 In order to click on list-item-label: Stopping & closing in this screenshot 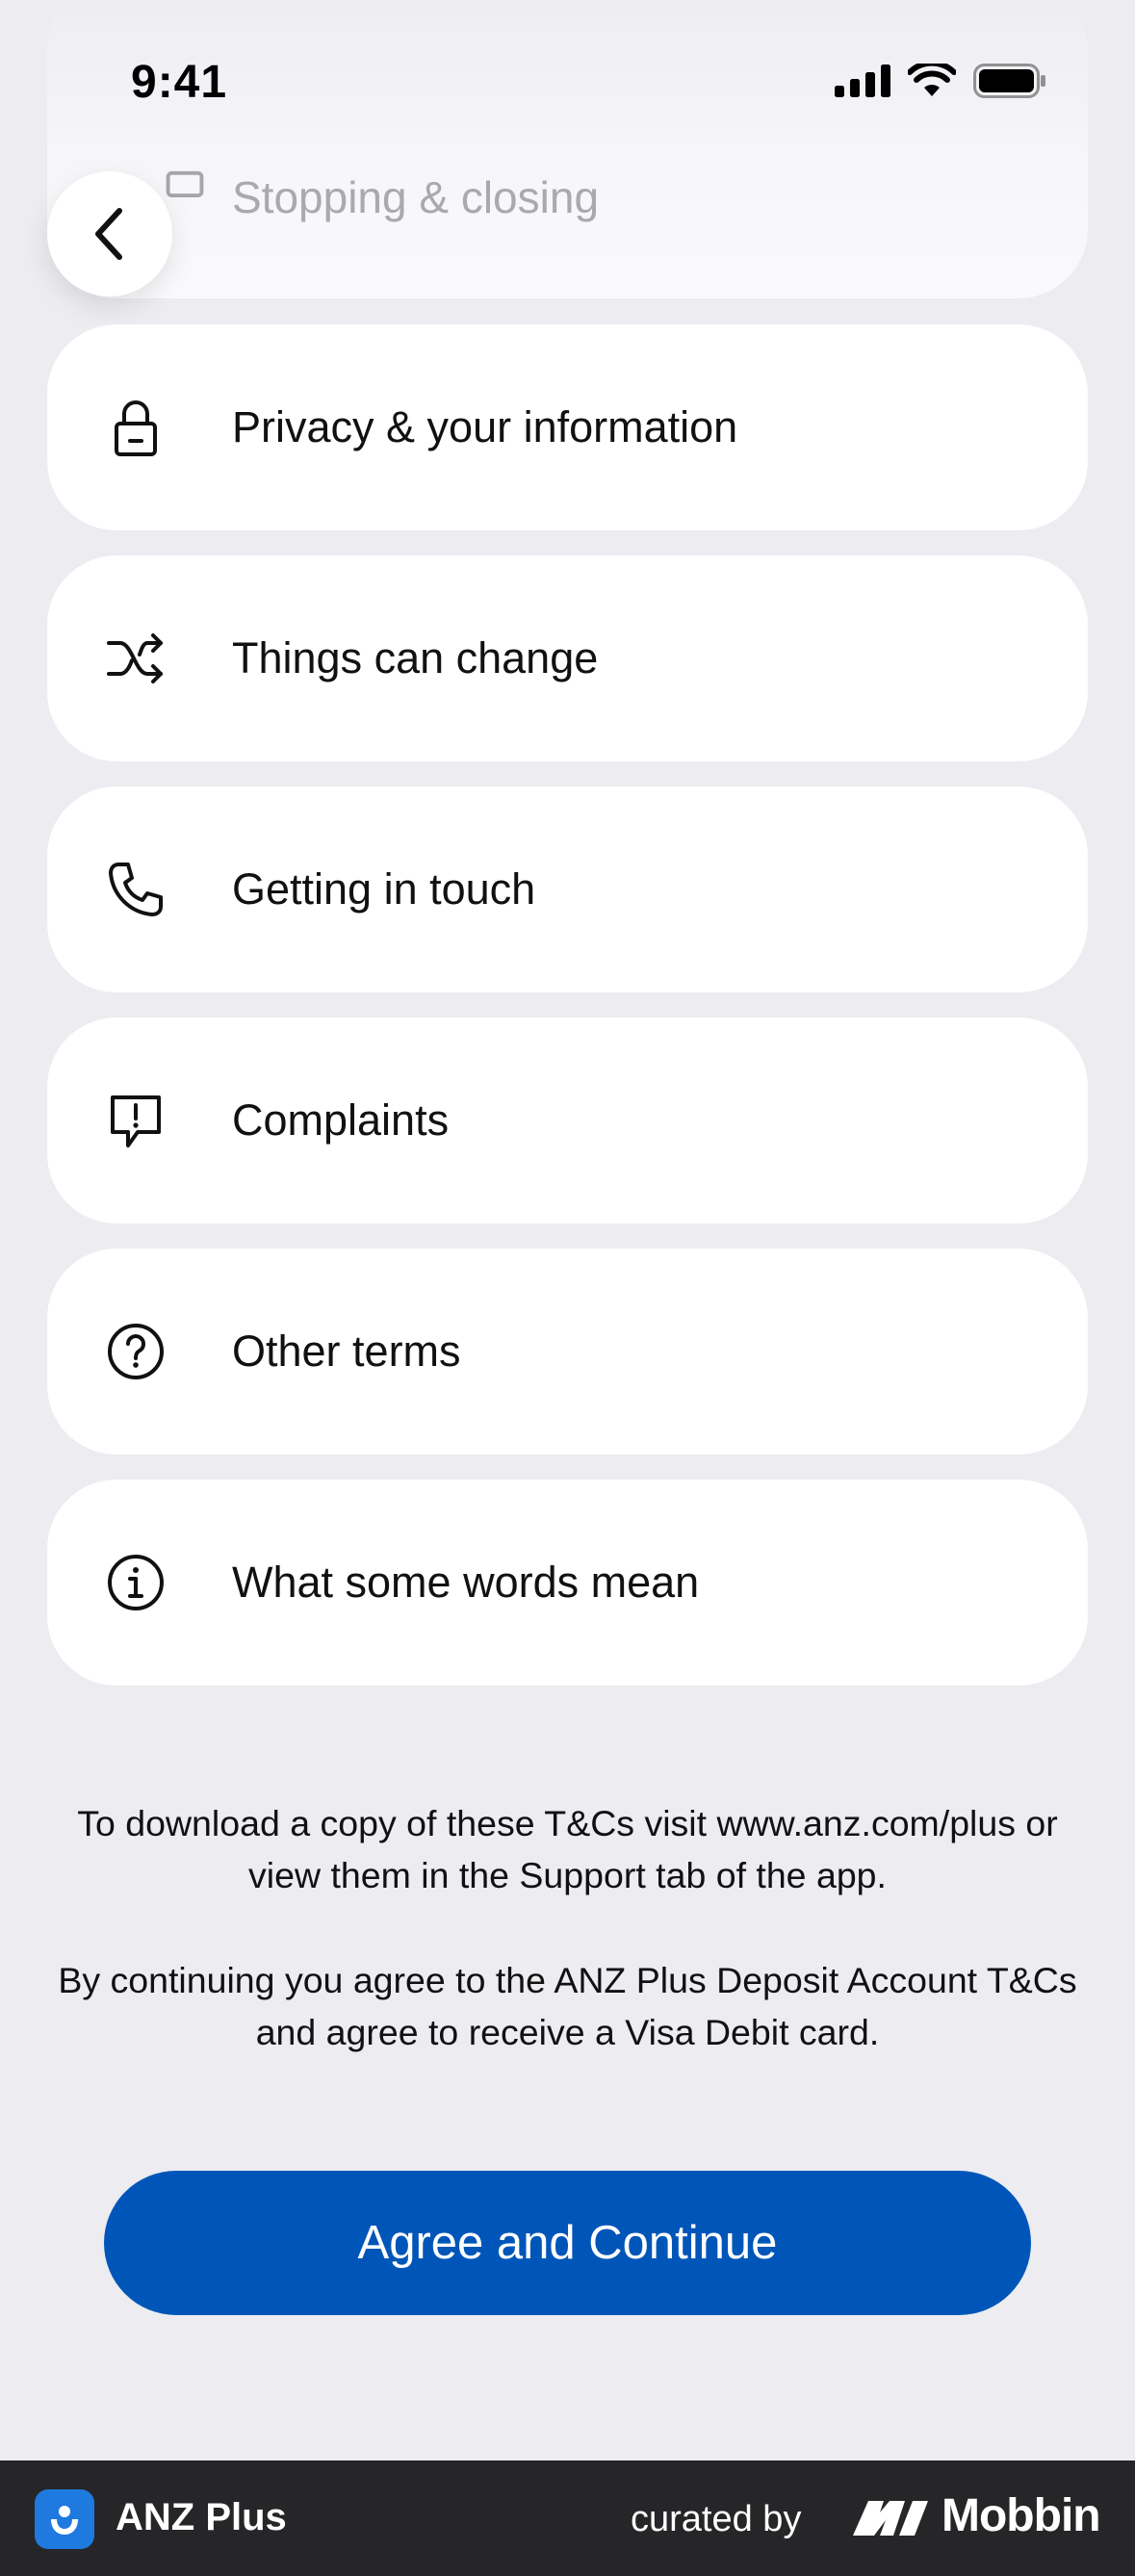, I will do `click(416, 197)`.